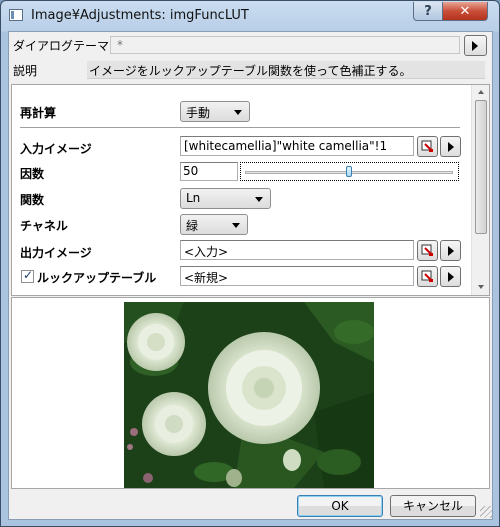 The height and width of the screenshot is (527, 500). What do you see at coordinates (209, 171) in the screenshot?
I see `factor-field: 50` at bounding box center [209, 171].